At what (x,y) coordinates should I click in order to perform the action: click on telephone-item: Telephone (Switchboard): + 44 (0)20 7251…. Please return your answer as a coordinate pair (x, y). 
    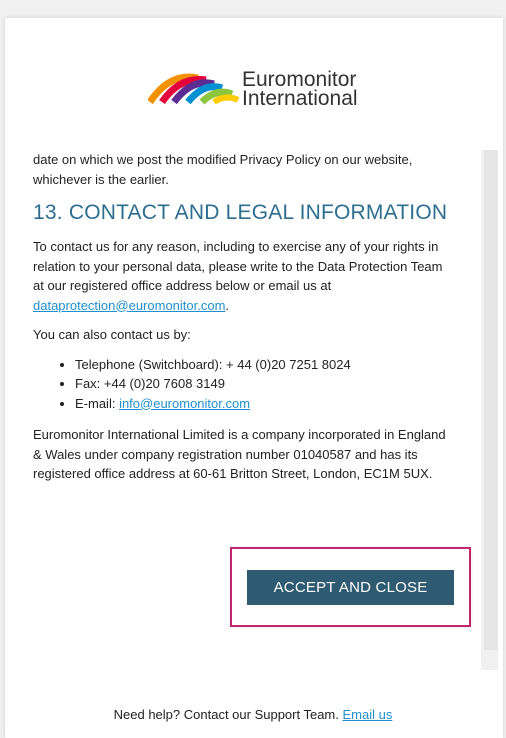
    Looking at the image, I should click on (261, 365).